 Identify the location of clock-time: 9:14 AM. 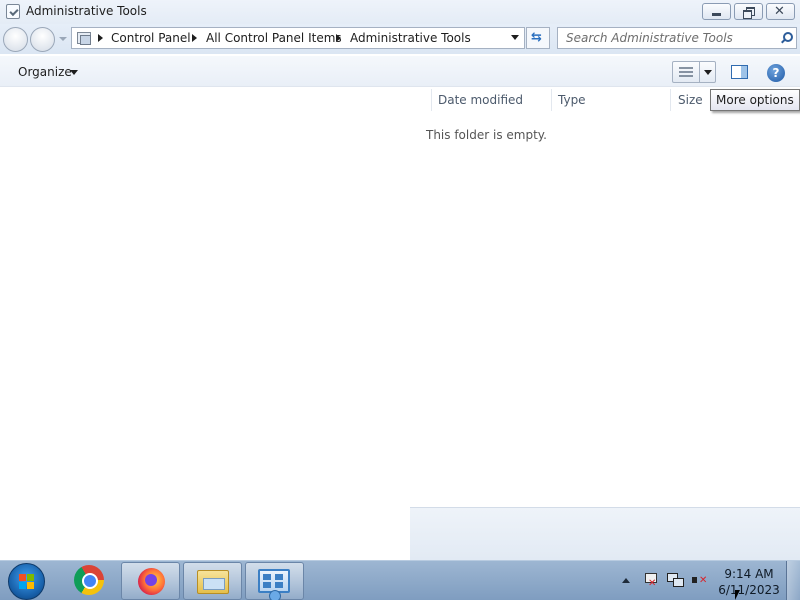
(749, 574).